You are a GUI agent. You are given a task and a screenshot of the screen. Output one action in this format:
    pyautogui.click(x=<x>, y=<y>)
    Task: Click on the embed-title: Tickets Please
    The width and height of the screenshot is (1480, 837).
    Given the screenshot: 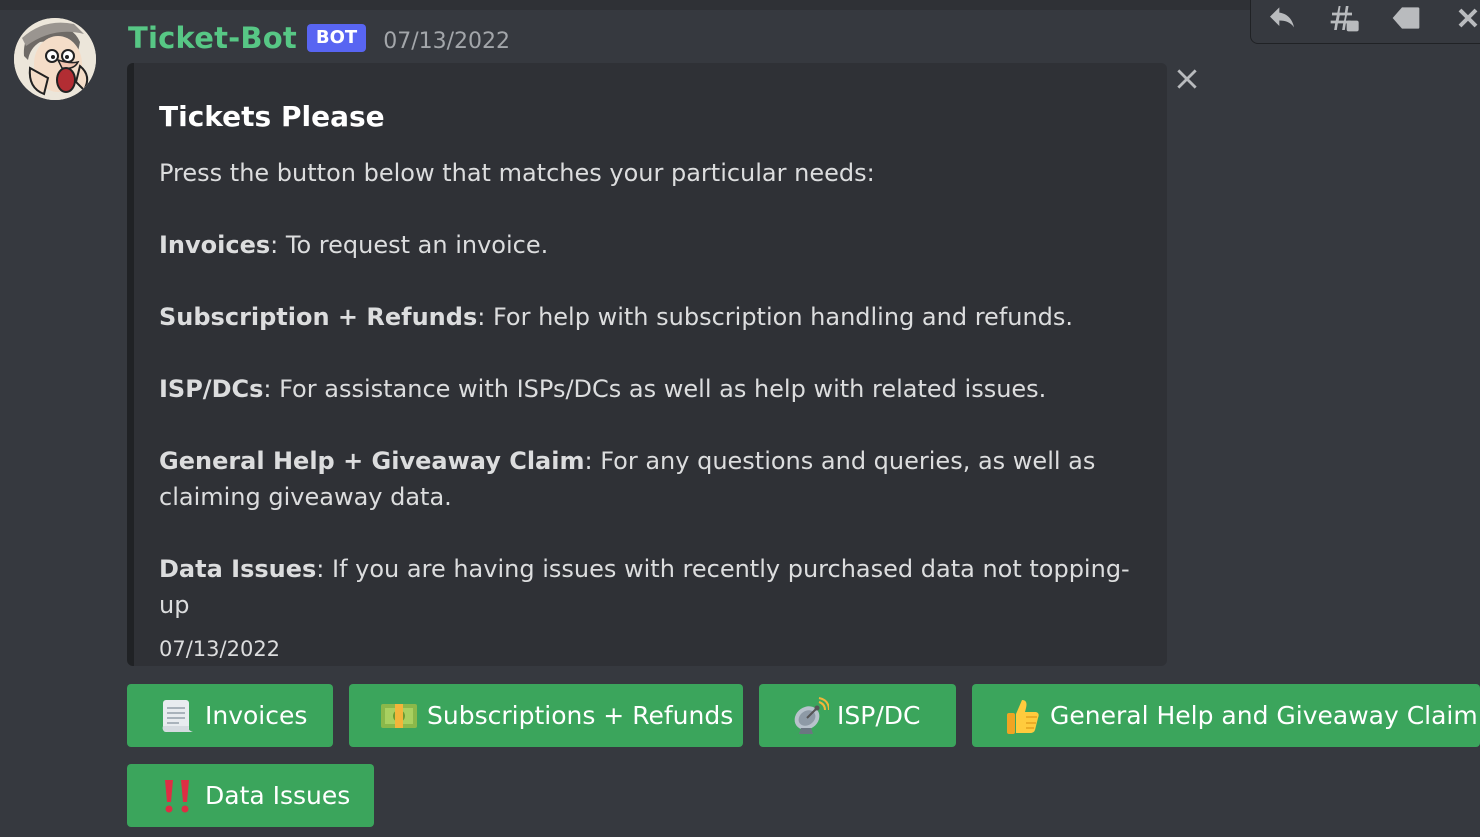 What is the action you would take?
    pyautogui.click(x=272, y=116)
    